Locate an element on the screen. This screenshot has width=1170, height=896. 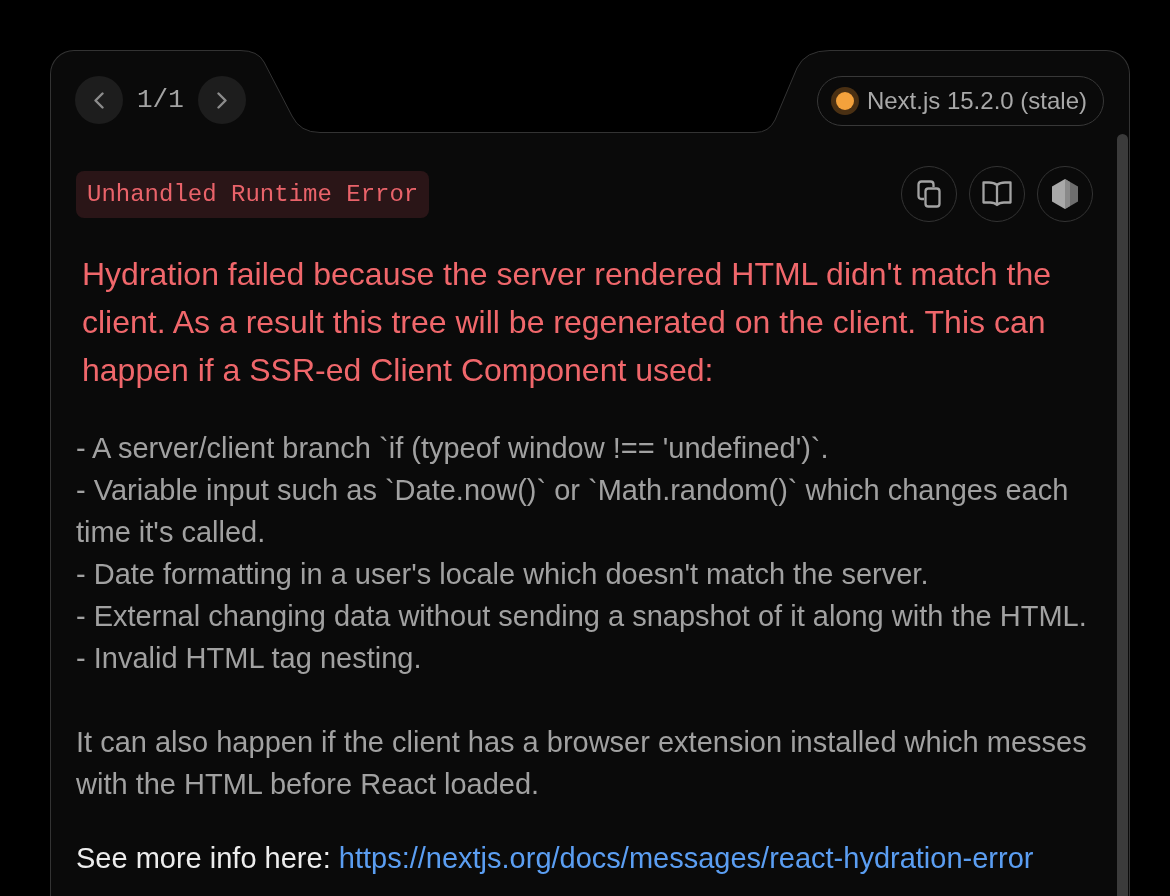
cause-item: - Variable input such as `Date.now()` or `Math.random()` which changes each time it's called. is located at coordinates (573, 511).